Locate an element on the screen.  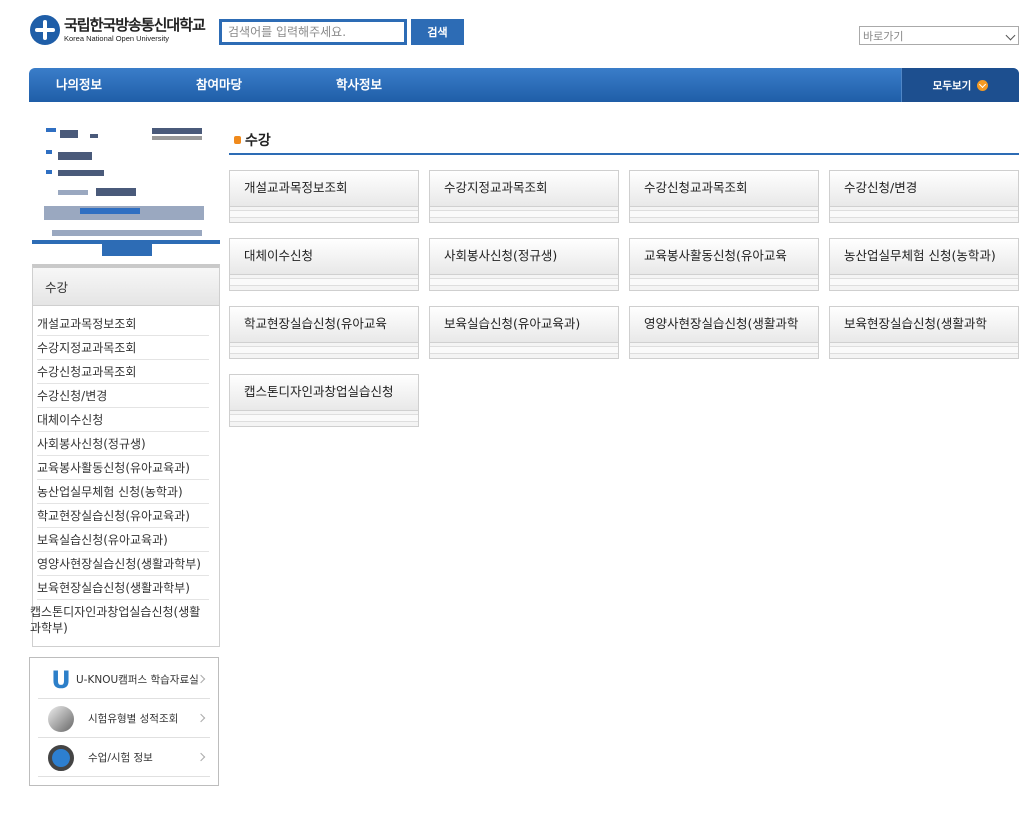
page-title: 수강 is located at coordinates (258, 141).